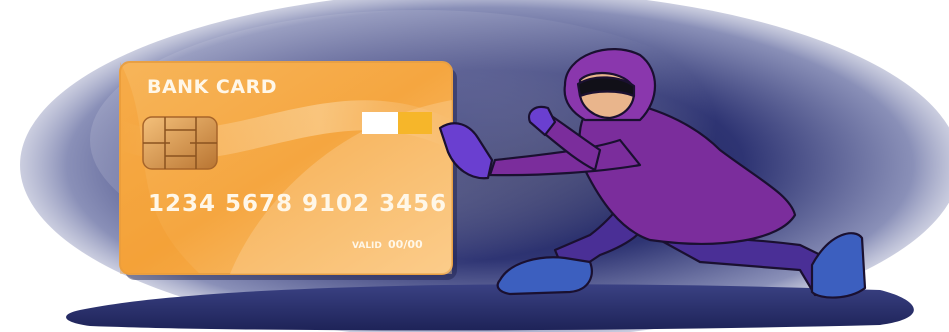 Image resolution: width=949 pixels, height=332 pixels. I want to click on card-valid: VALID 00/00, so click(387, 244).